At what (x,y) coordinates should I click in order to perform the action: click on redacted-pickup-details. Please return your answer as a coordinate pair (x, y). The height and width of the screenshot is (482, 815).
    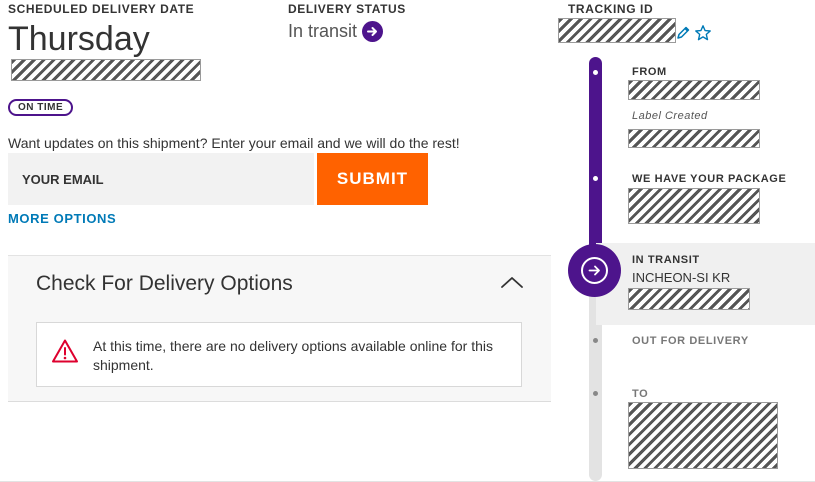
    Looking at the image, I should click on (694, 206).